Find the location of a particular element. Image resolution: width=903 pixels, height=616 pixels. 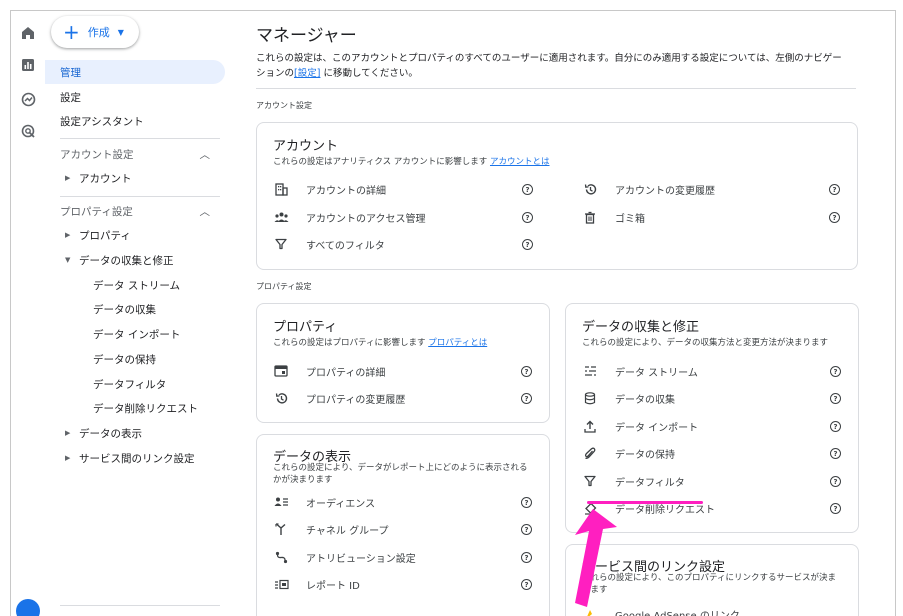

nav-item-settings: 設定 is located at coordinates (63, 97).